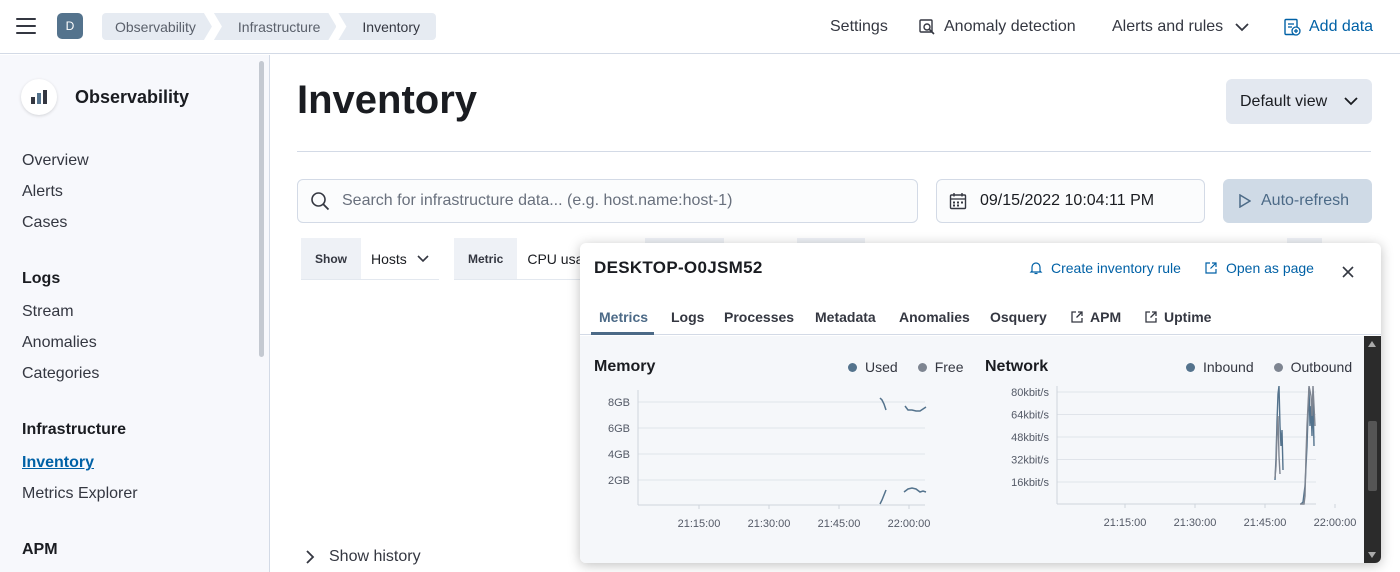  I want to click on show-filter: Show Hosts, so click(370, 259).